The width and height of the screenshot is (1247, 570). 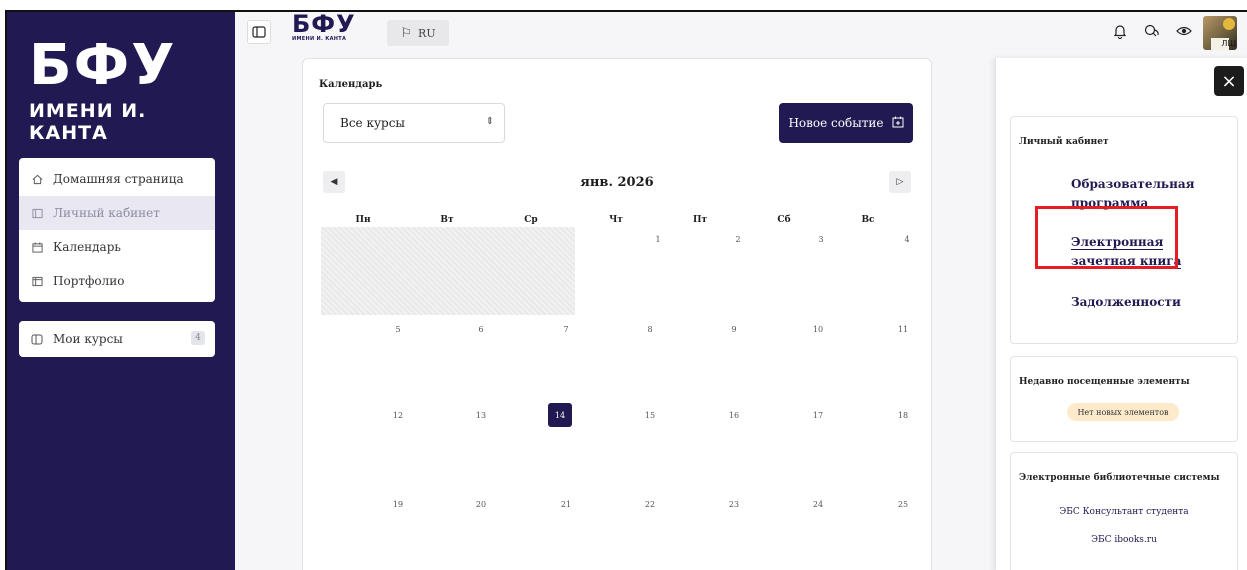 What do you see at coordinates (734, 504) in the screenshot?
I see `calendar-day: 23` at bounding box center [734, 504].